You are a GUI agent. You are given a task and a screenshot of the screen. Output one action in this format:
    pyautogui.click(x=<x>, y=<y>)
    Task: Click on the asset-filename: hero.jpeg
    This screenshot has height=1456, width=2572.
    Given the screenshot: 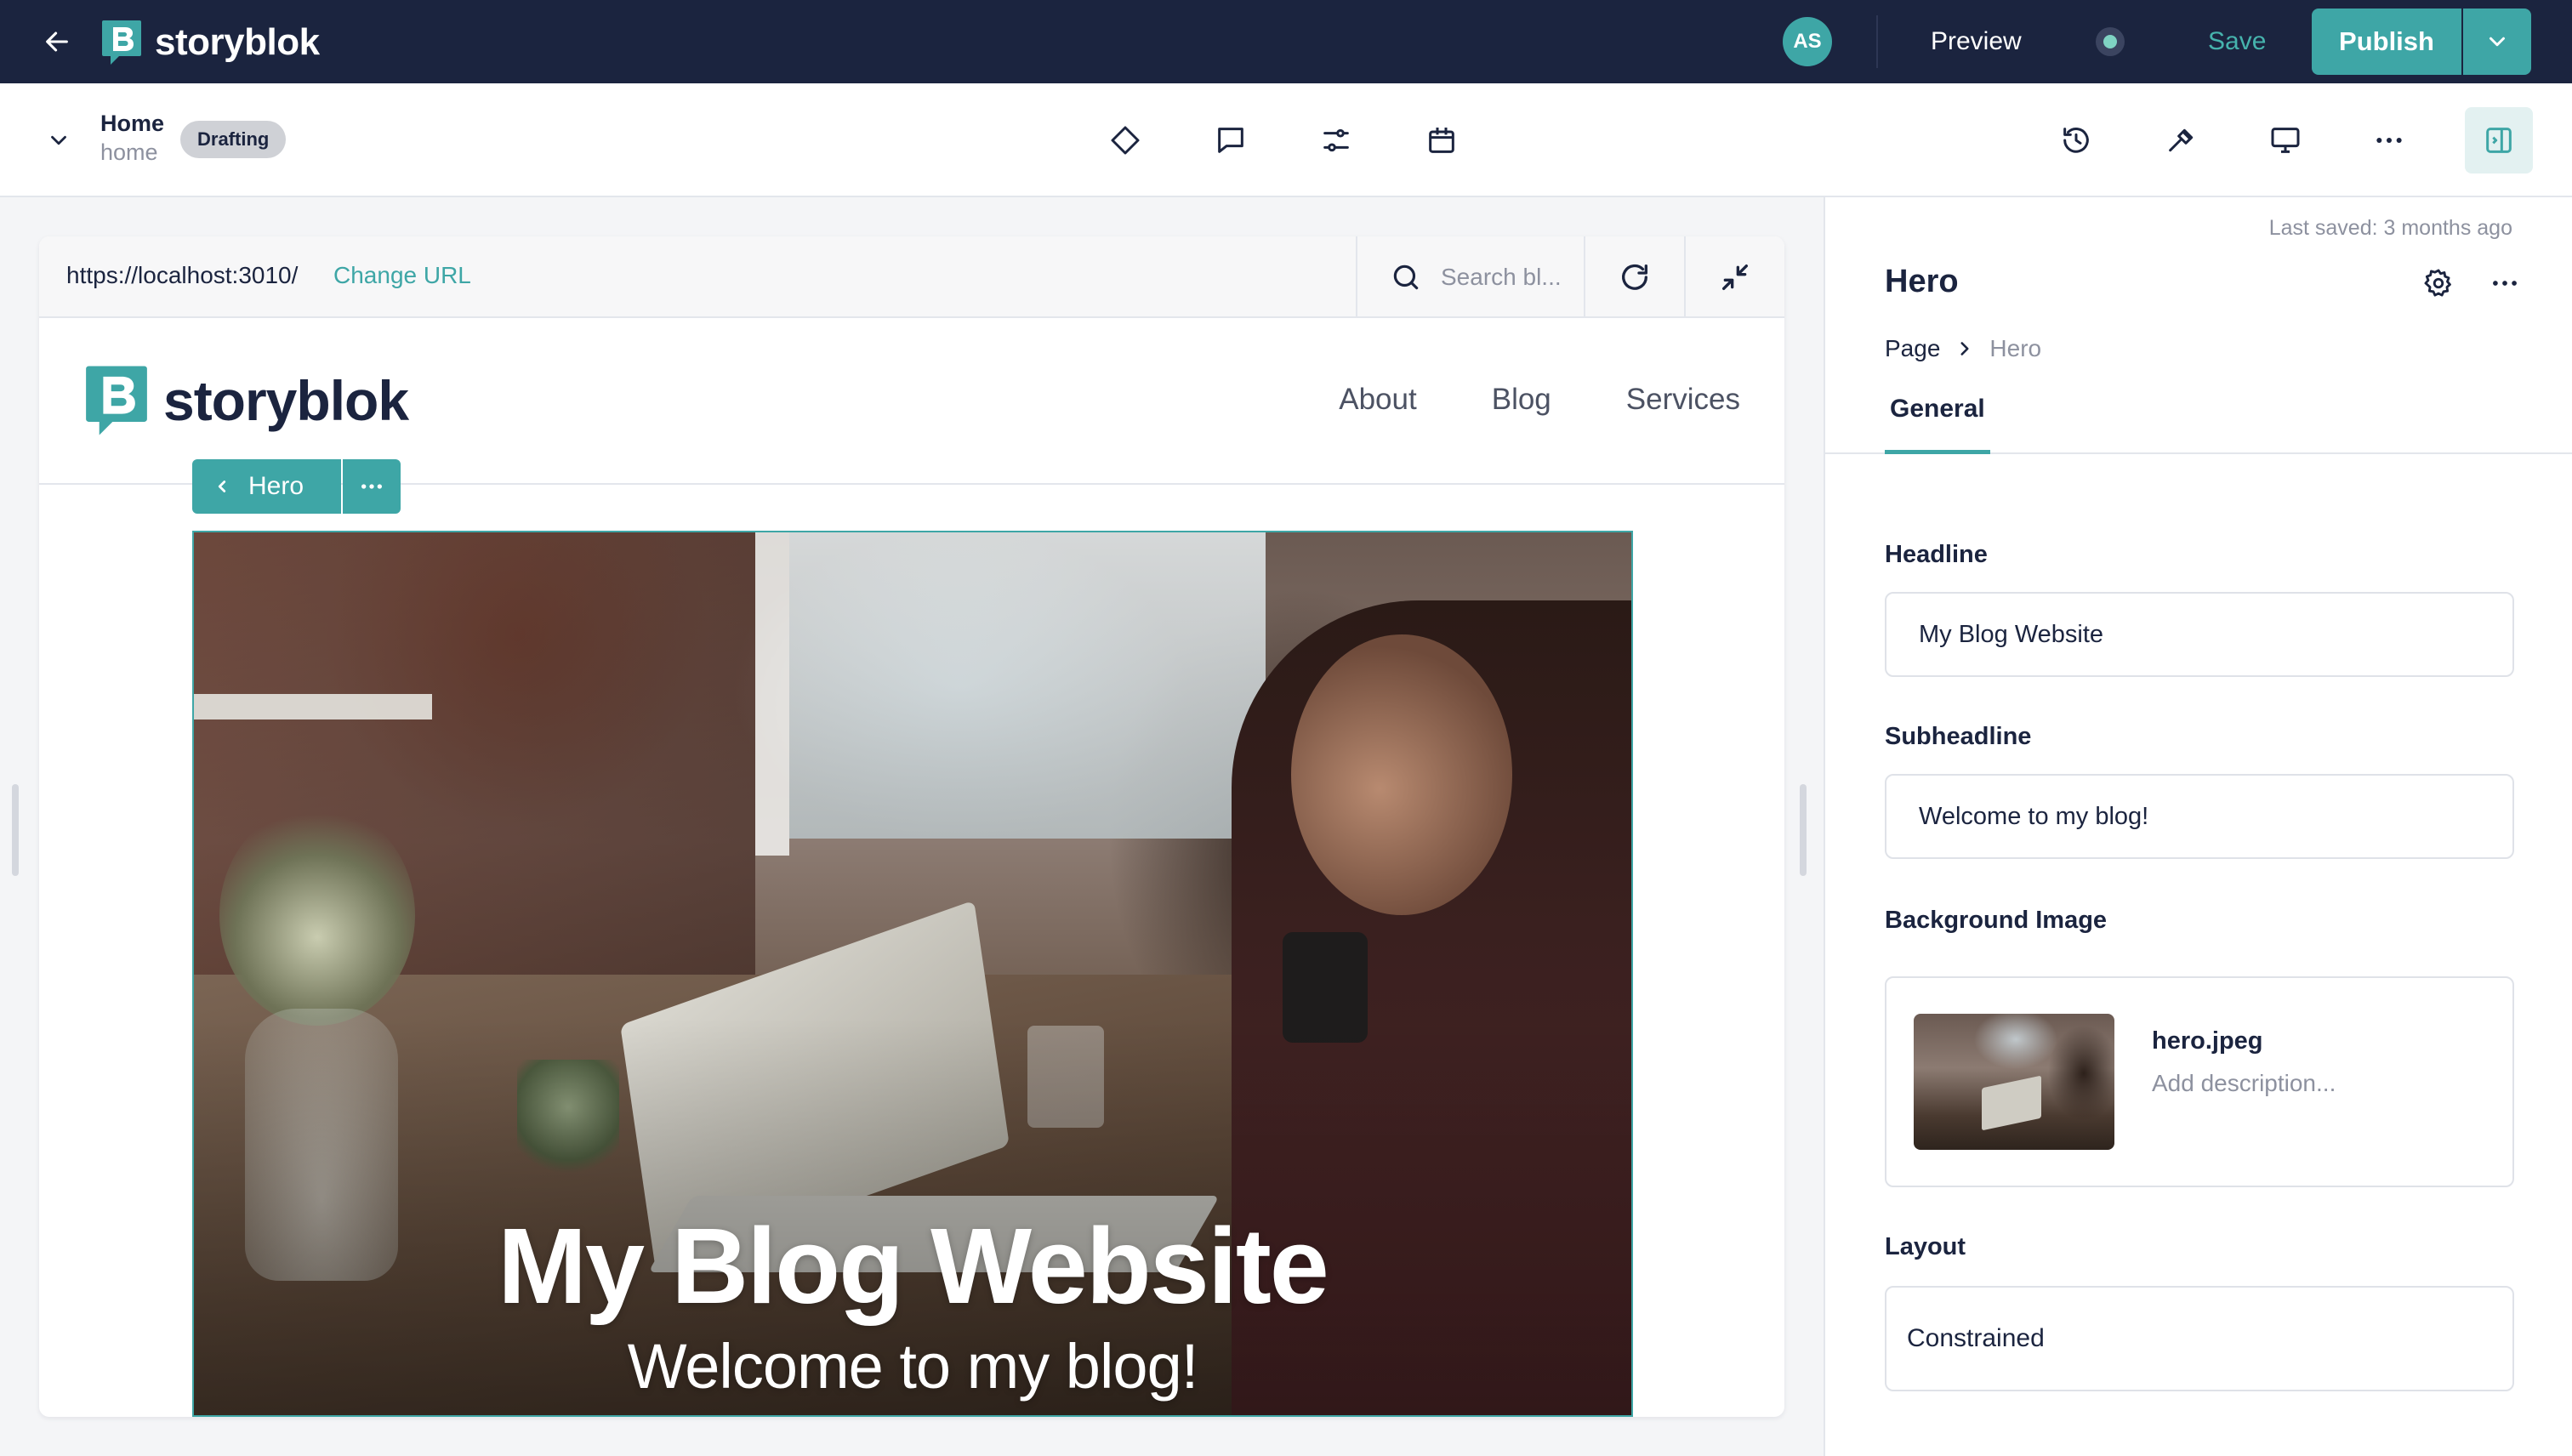 What is the action you would take?
    pyautogui.click(x=2208, y=1041)
    